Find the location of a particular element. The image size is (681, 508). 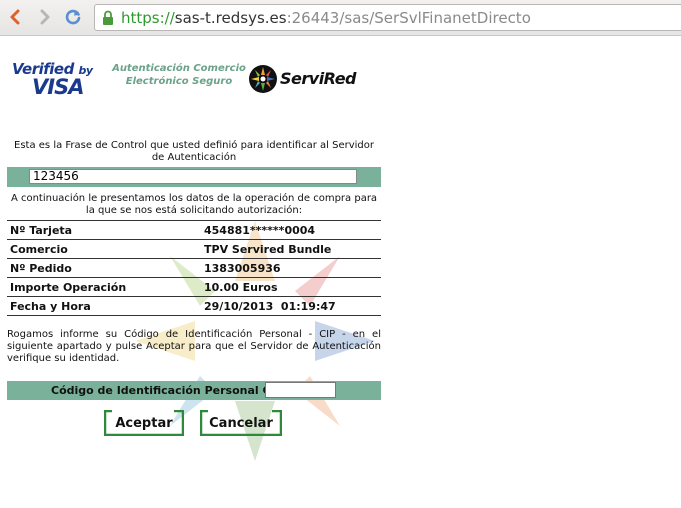

detail-value: 29/10/2013 01:19:47 is located at coordinates (292, 306).